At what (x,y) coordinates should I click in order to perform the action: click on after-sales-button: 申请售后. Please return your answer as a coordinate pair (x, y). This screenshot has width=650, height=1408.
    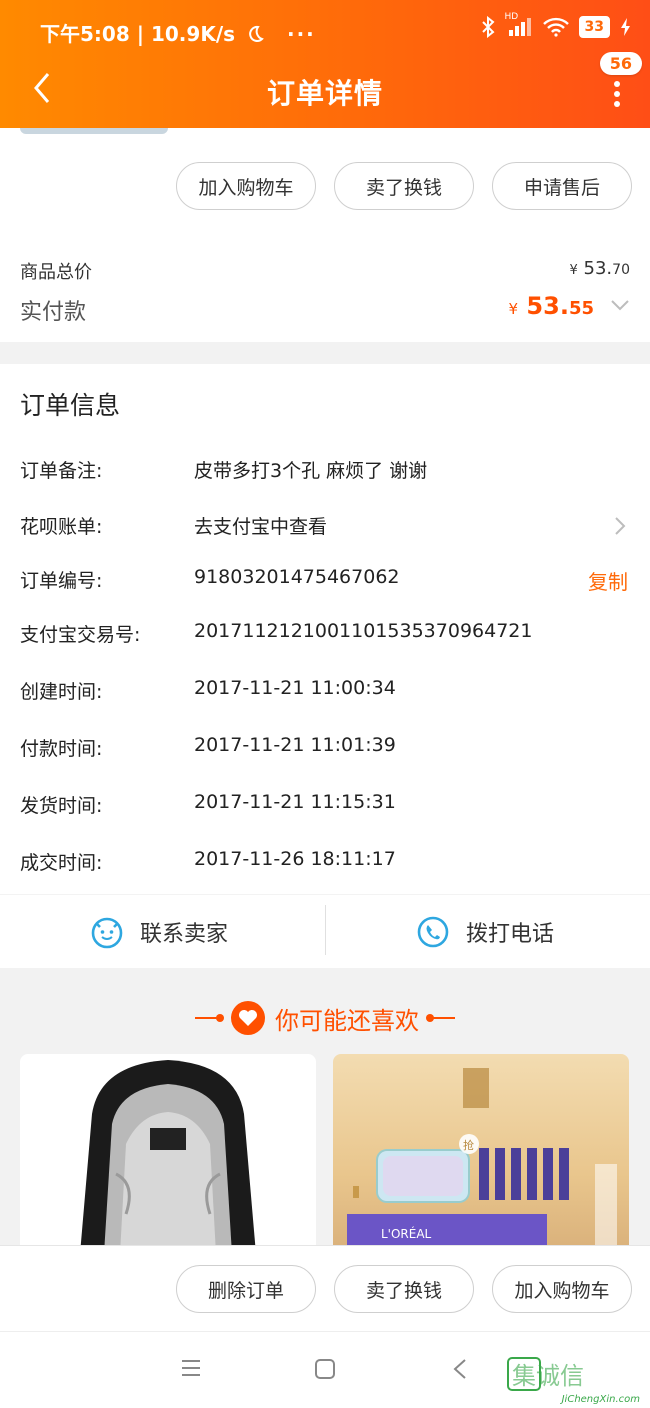
    Looking at the image, I should click on (562, 186).